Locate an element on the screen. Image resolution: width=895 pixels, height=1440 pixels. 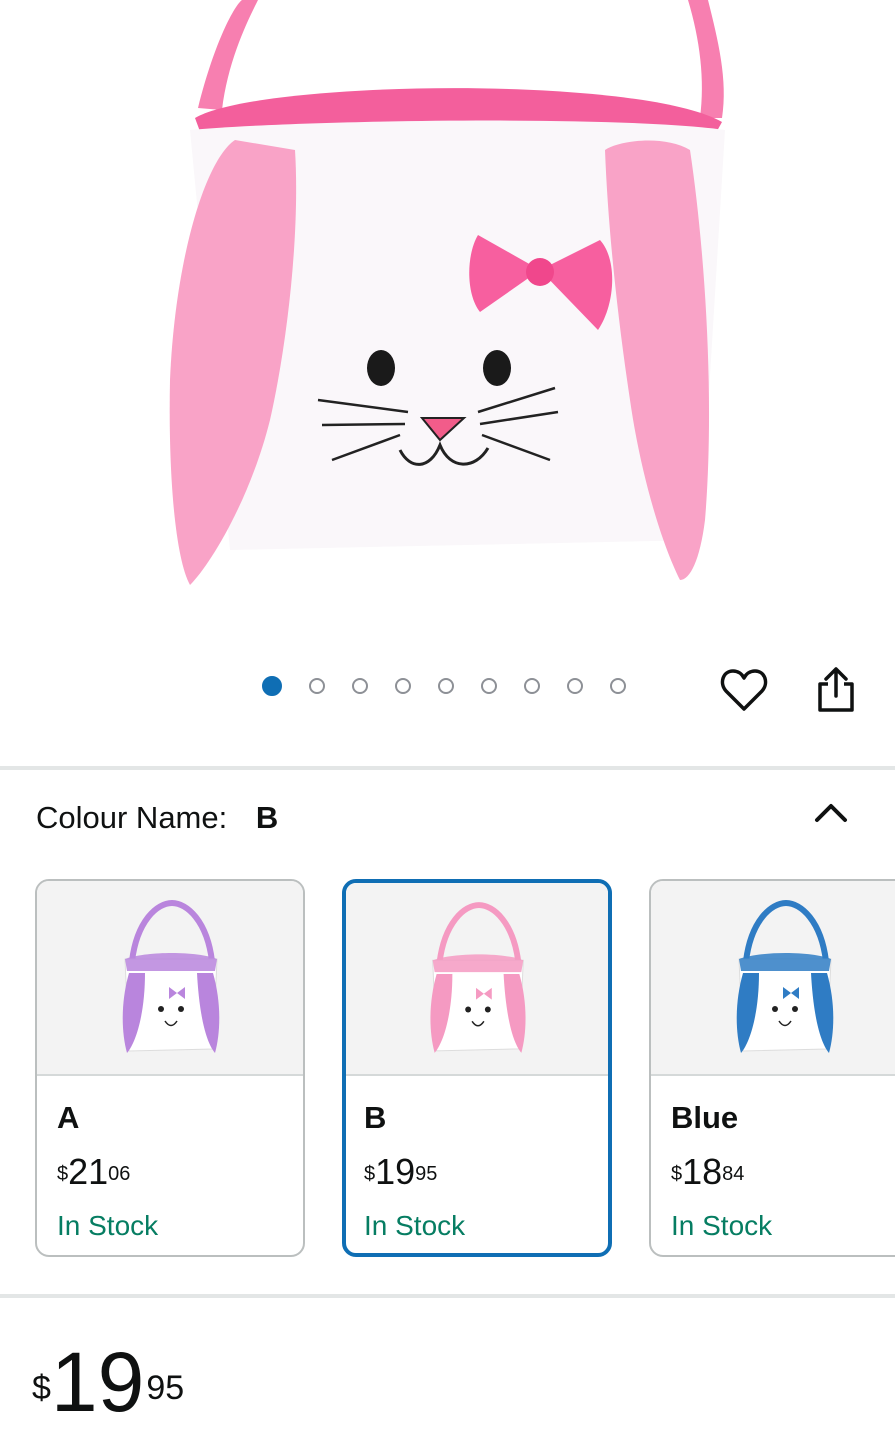
share-icon is located at coordinates (836, 689).